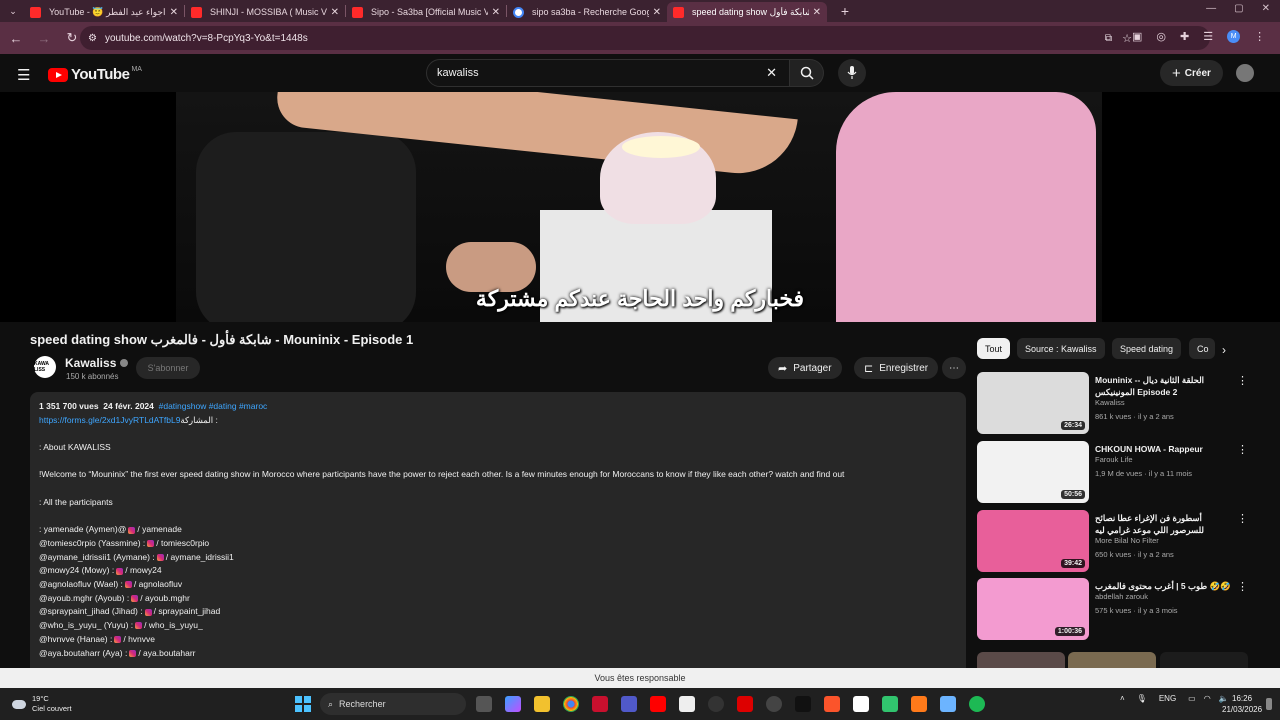  What do you see at coordinates (1238, 8) in the screenshot?
I see `maximize-icon: ▢` at bounding box center [1238, 8].